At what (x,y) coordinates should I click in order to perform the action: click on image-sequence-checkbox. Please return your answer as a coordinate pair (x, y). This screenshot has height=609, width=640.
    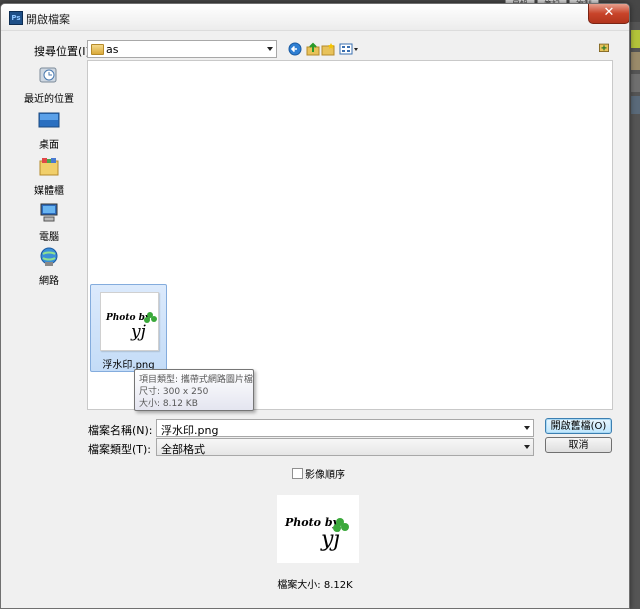
    Looking at the image, I should click on (297, 473).